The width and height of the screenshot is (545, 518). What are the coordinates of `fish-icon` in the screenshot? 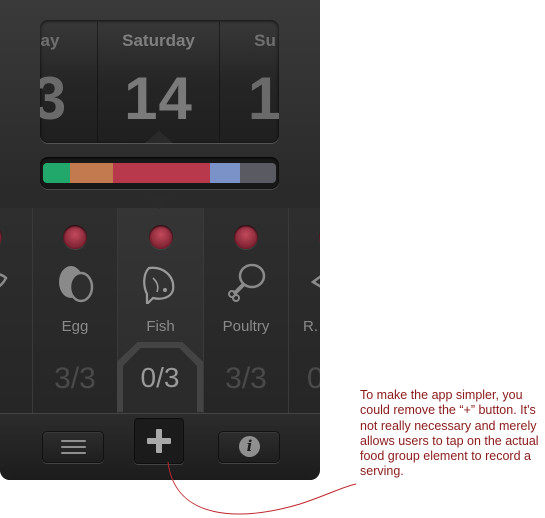 It's located at (158, 285).